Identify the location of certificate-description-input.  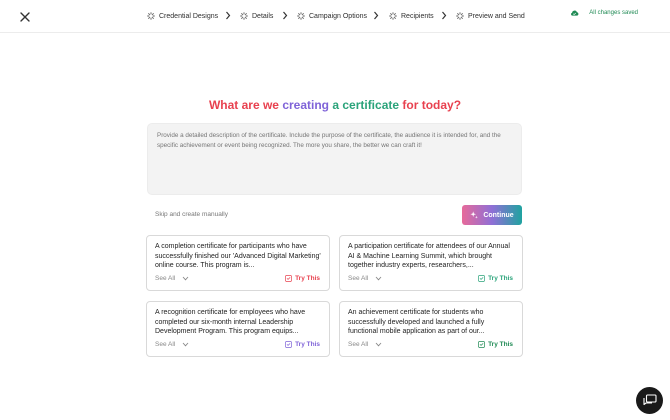
(334, 159).